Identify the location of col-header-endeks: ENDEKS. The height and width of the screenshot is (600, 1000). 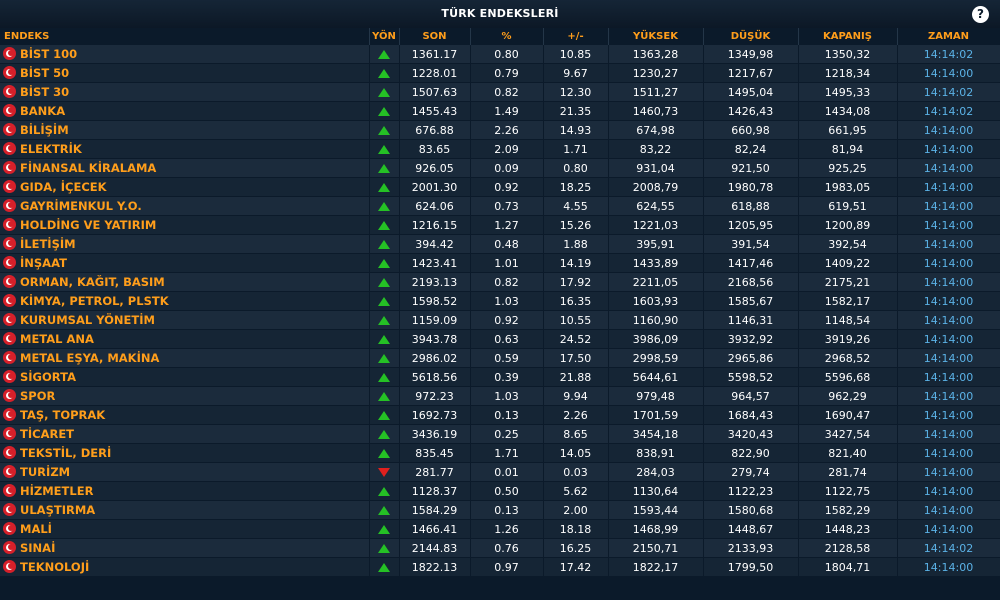
(185, 36).